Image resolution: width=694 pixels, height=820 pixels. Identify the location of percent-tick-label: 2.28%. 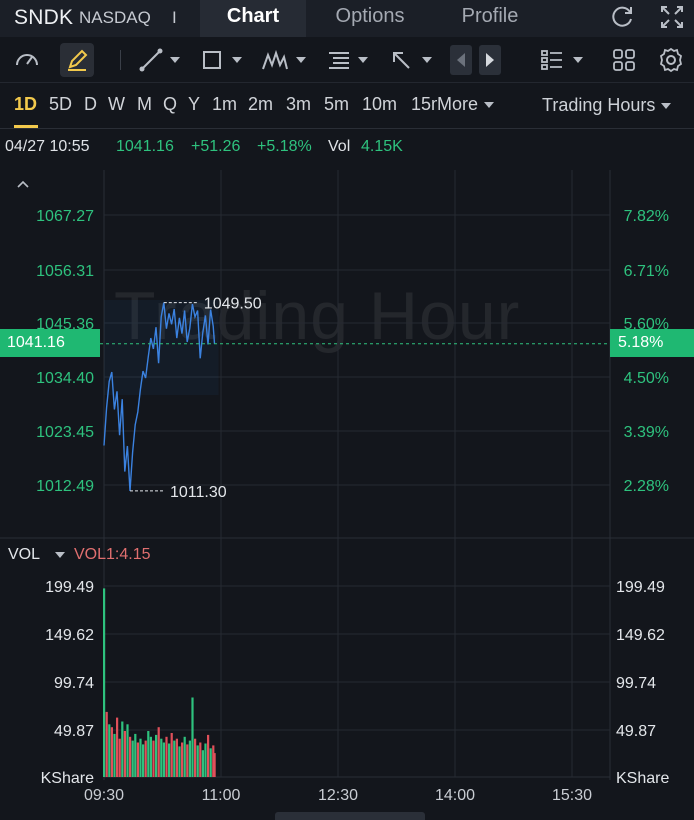
(646, 486).